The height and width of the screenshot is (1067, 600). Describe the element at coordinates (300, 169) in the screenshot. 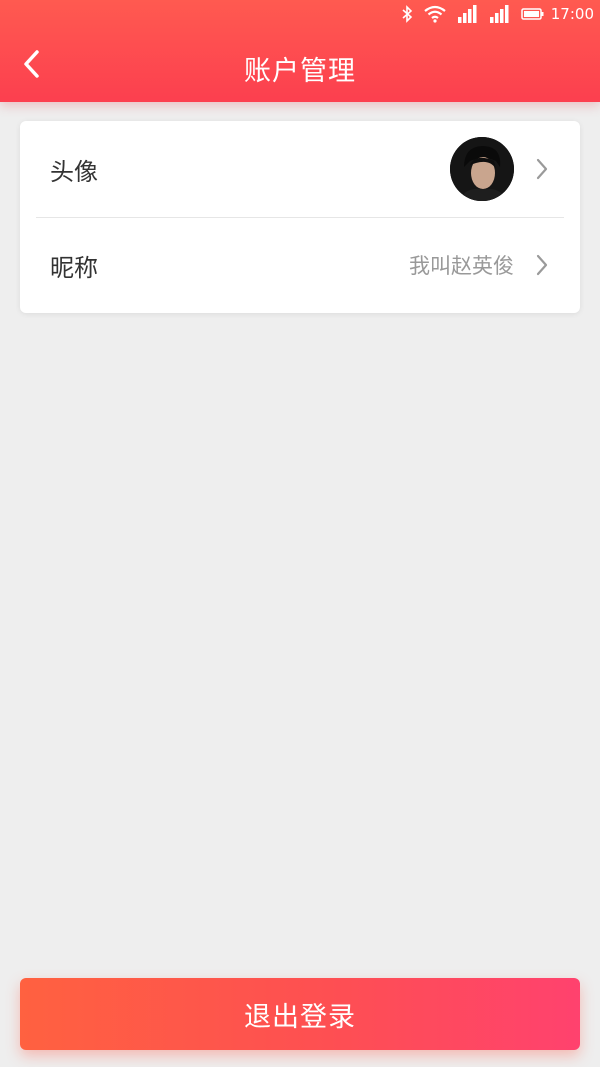

I see `avatar-row: 头像` at that location.